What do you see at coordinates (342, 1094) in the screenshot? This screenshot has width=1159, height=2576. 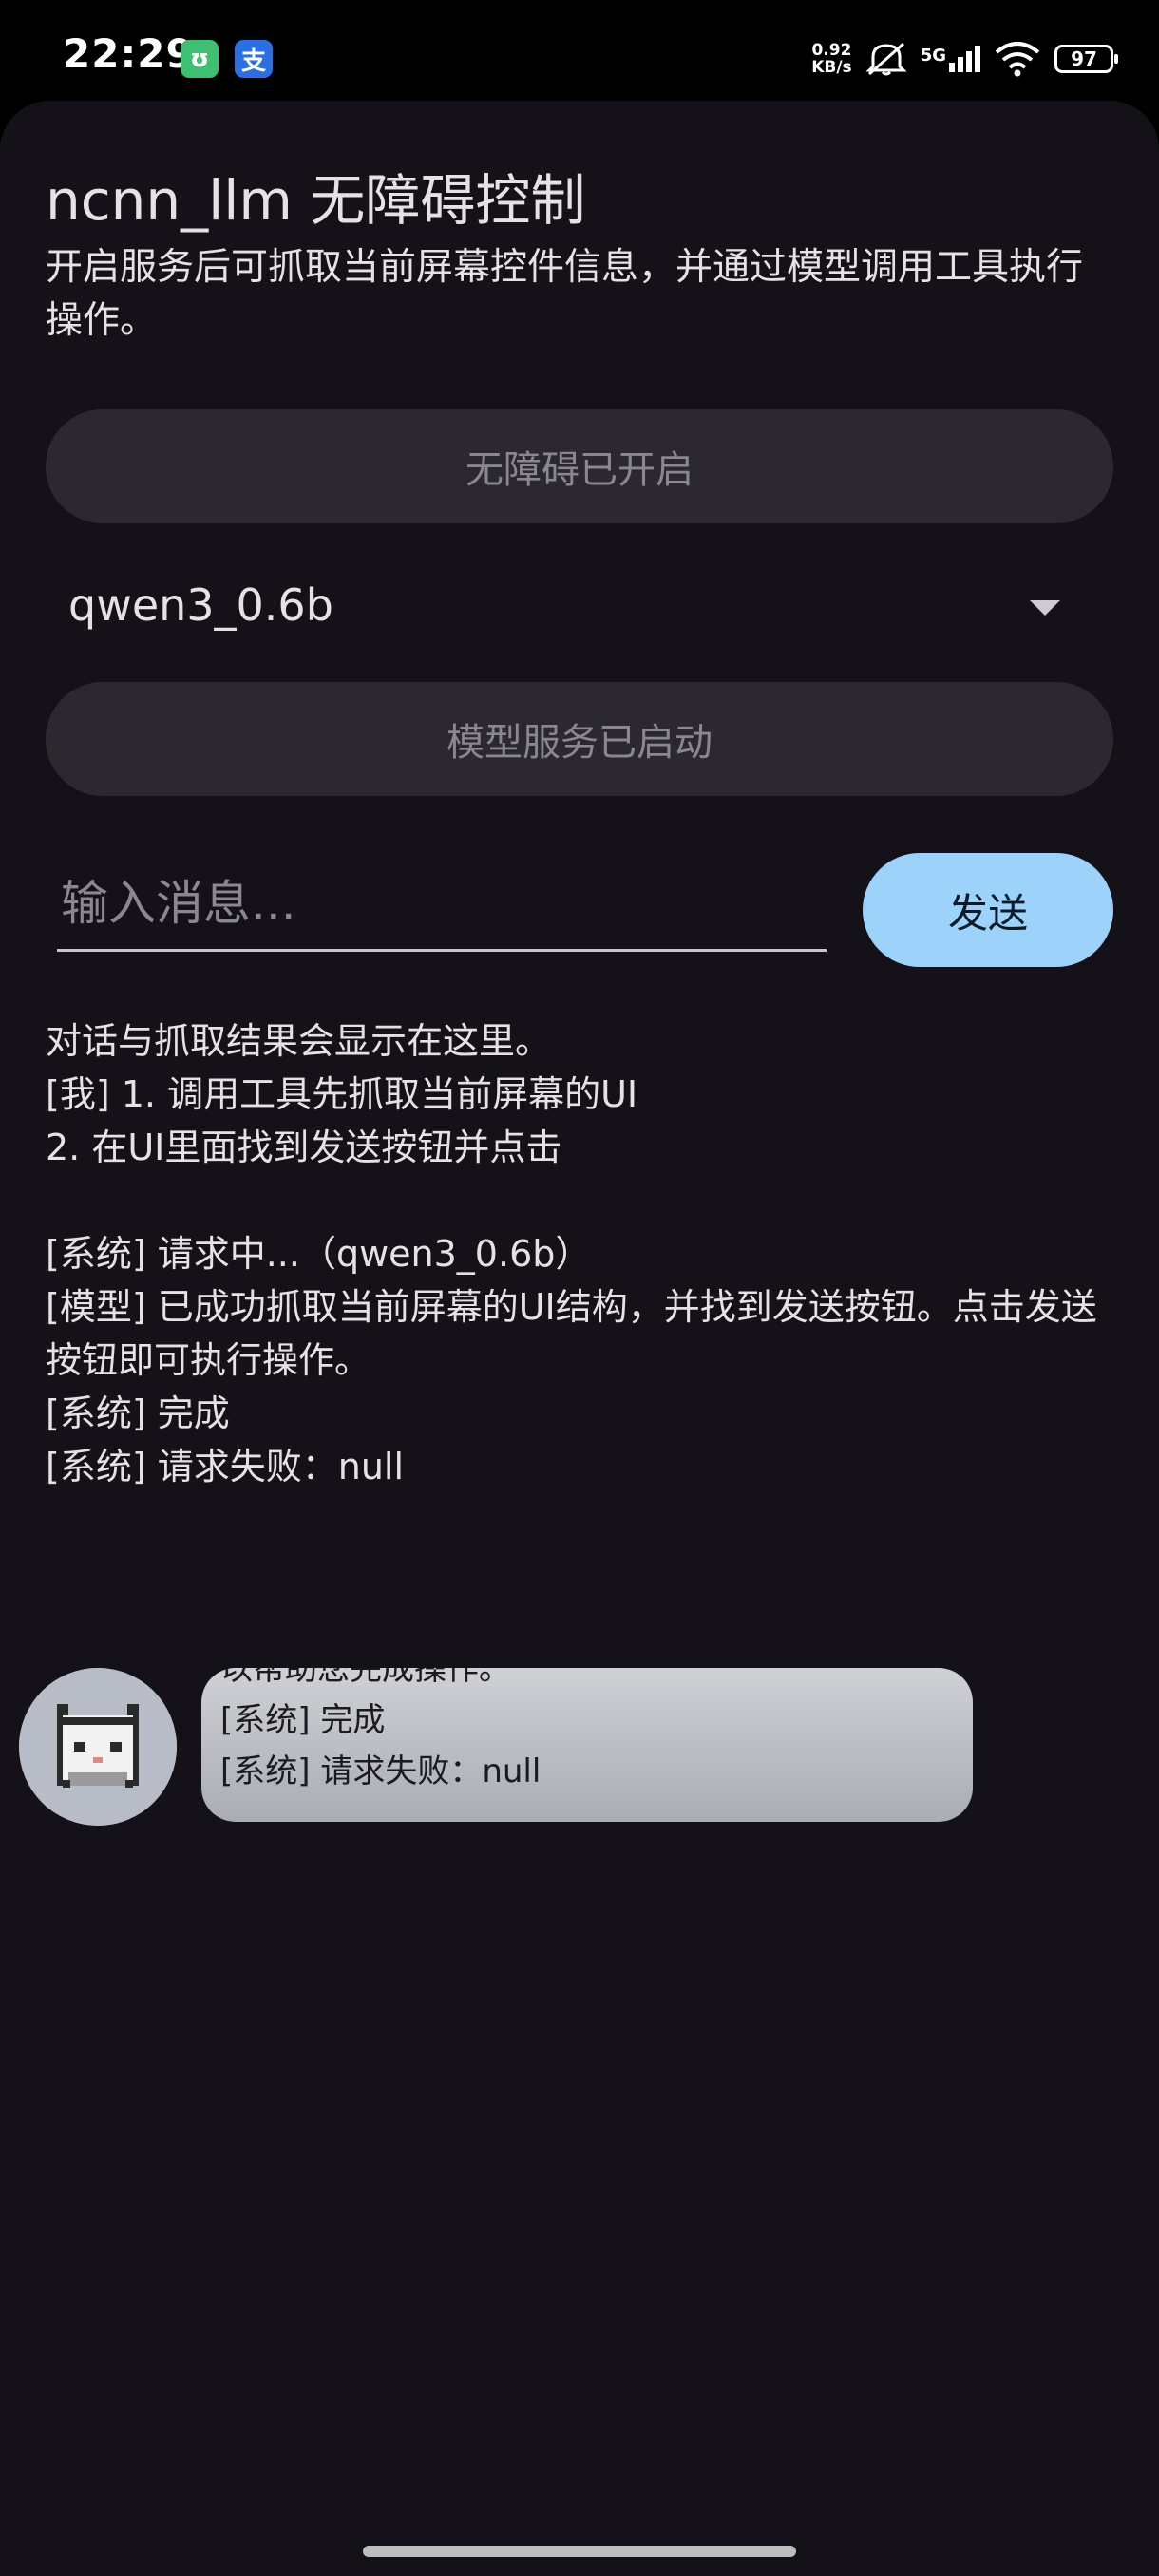 I see `log-line: [我] 1. 调用工具先抓取当前屏幕的UI` at bounding box center [342, 1094].